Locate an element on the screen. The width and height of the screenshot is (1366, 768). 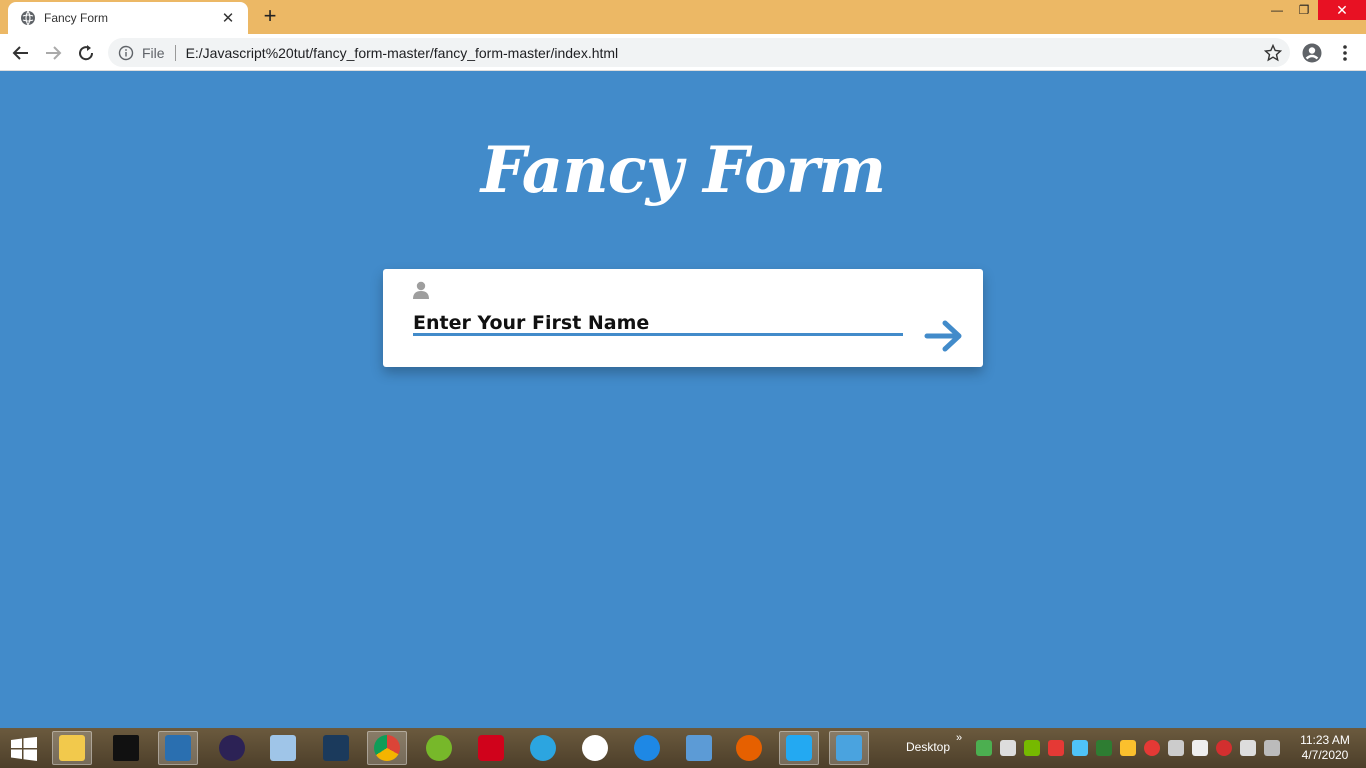
back-button is located at coordinates (21, 53).